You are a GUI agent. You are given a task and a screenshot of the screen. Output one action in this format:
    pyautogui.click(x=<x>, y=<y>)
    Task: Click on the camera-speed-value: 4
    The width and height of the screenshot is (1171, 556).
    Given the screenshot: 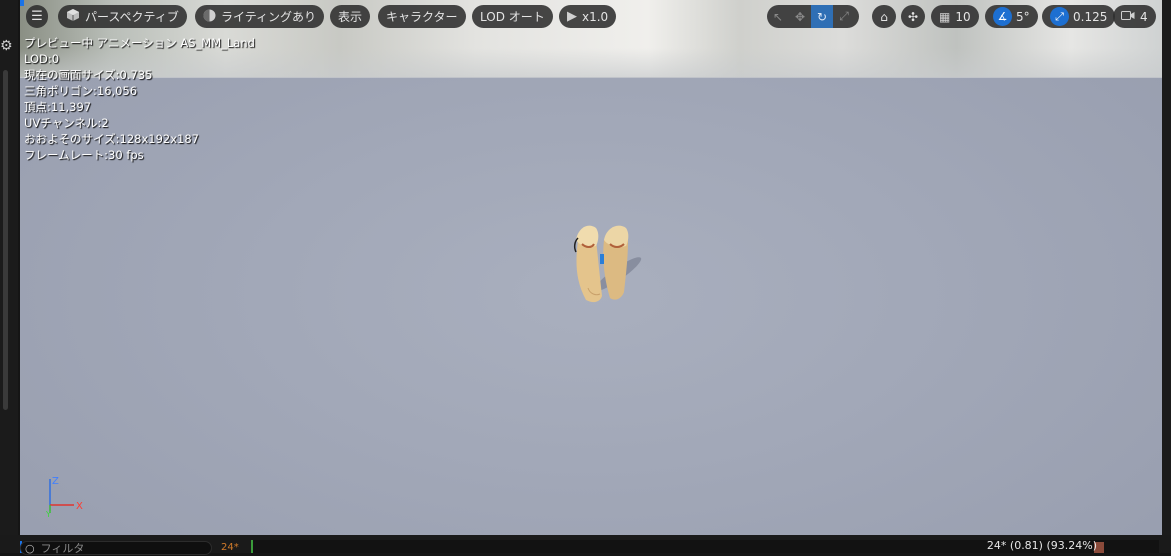 What is the action you would take?
    pyautogui.click(x=1144, y=16)
    